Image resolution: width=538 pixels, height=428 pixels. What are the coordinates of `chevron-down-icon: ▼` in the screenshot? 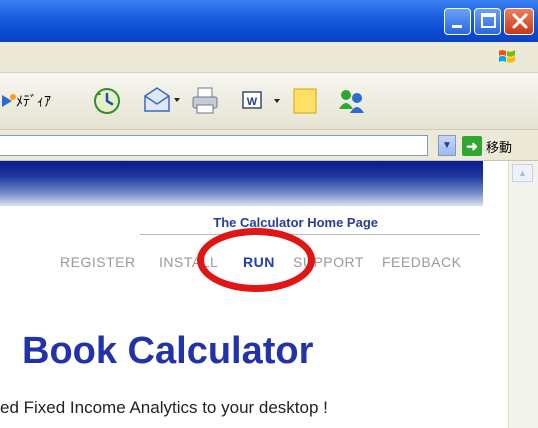 It's located at (447, 145).